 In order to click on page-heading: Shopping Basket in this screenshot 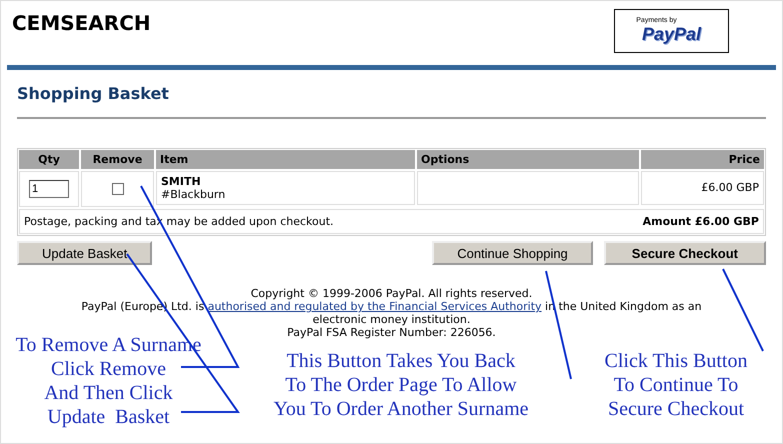, I will do `click(93, 93)`.